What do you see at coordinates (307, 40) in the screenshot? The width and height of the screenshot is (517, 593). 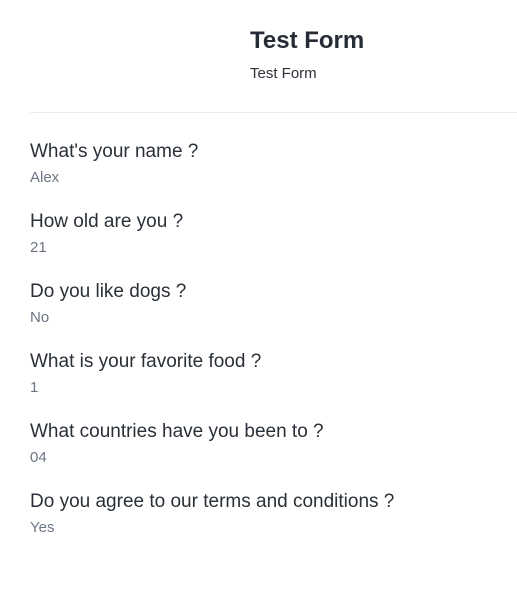 I see `form-title: Test Form` at bounding box center [307, 40].